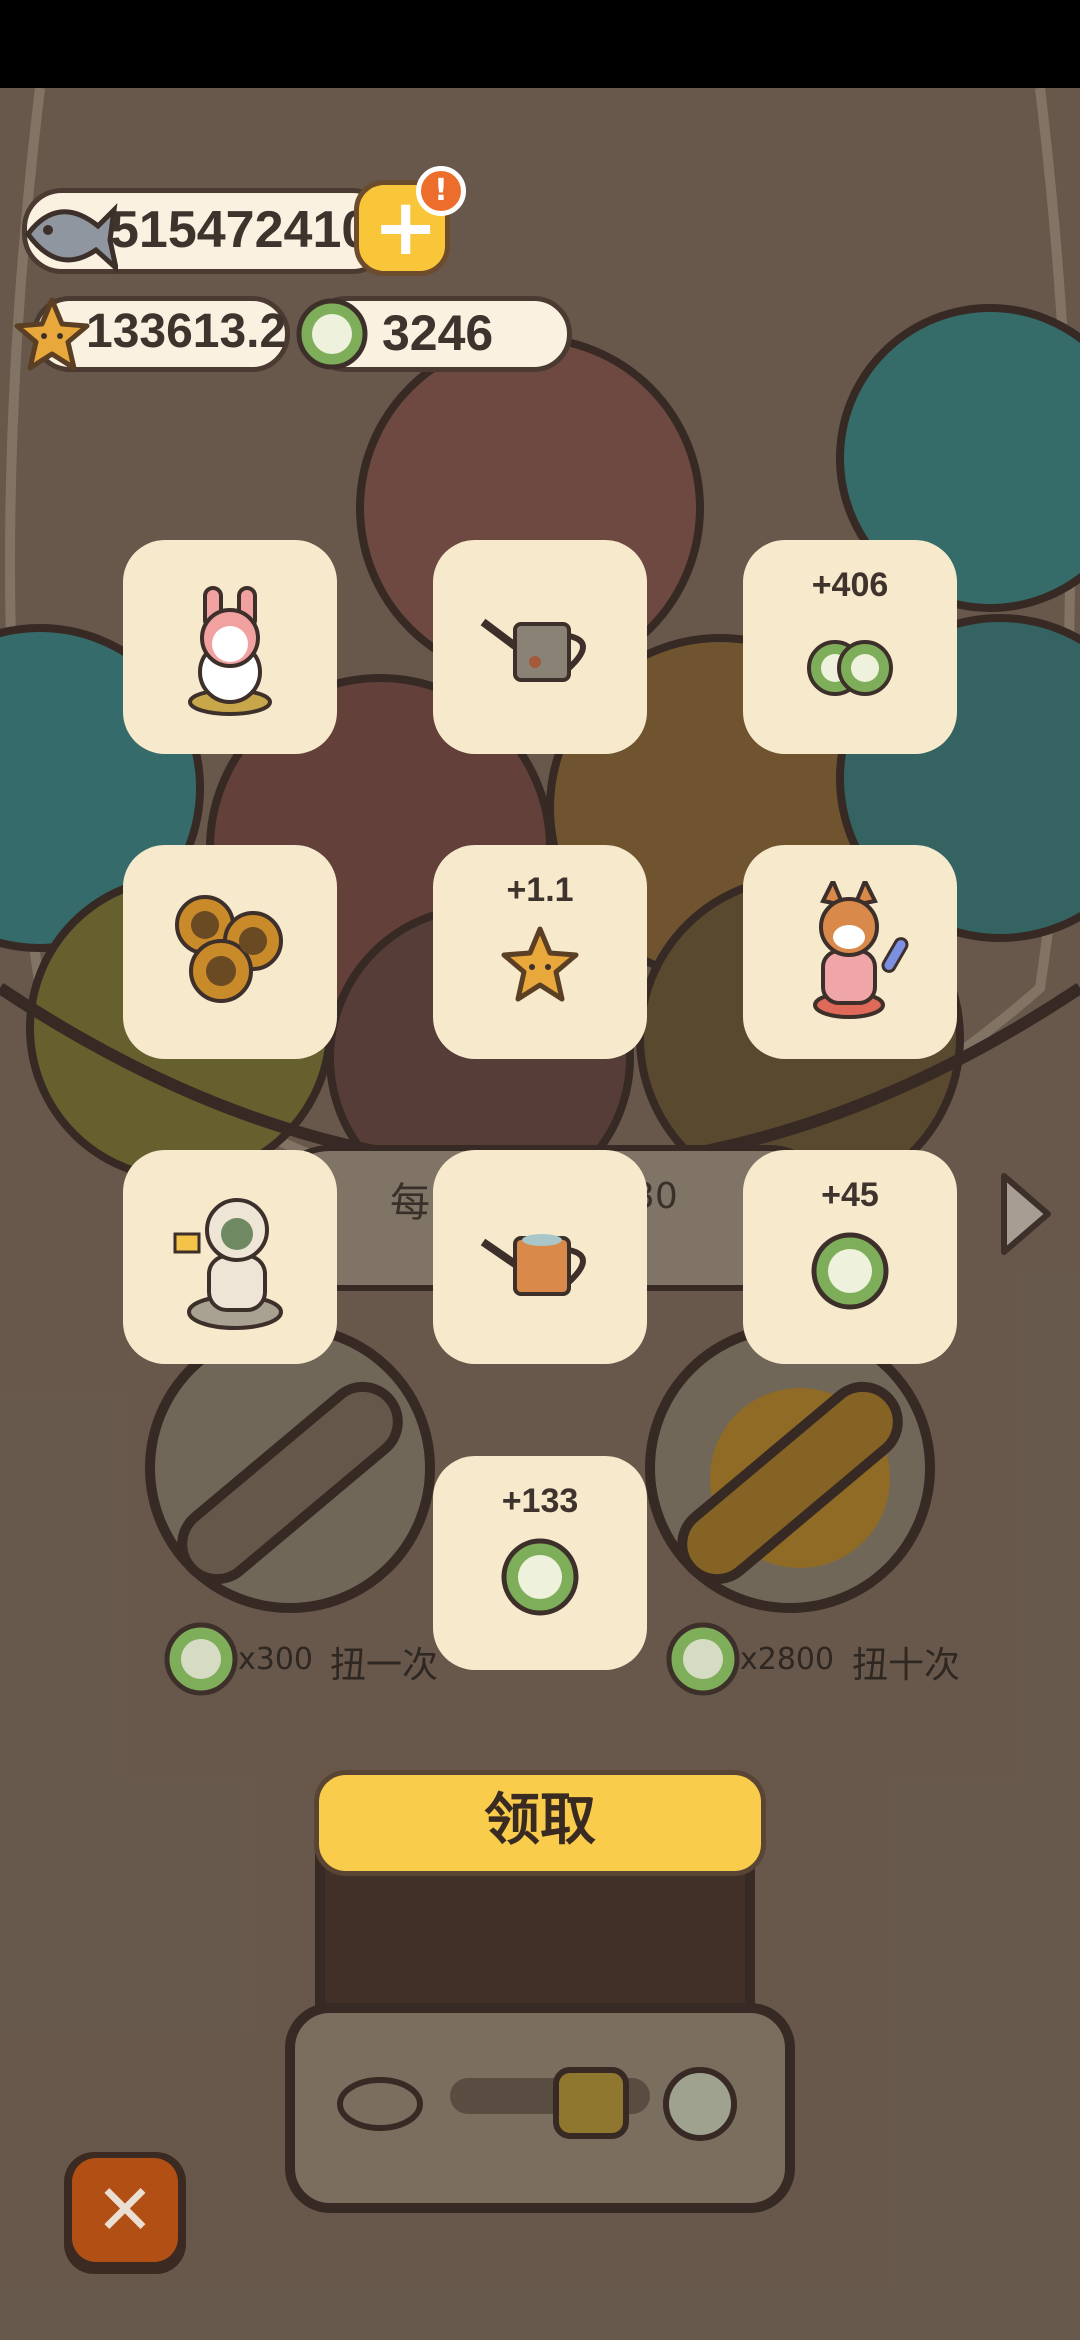  Describe the element at coordinates (906, 1662) in the screenshot. I see `spin-ten-button: 扭十次` at that location.